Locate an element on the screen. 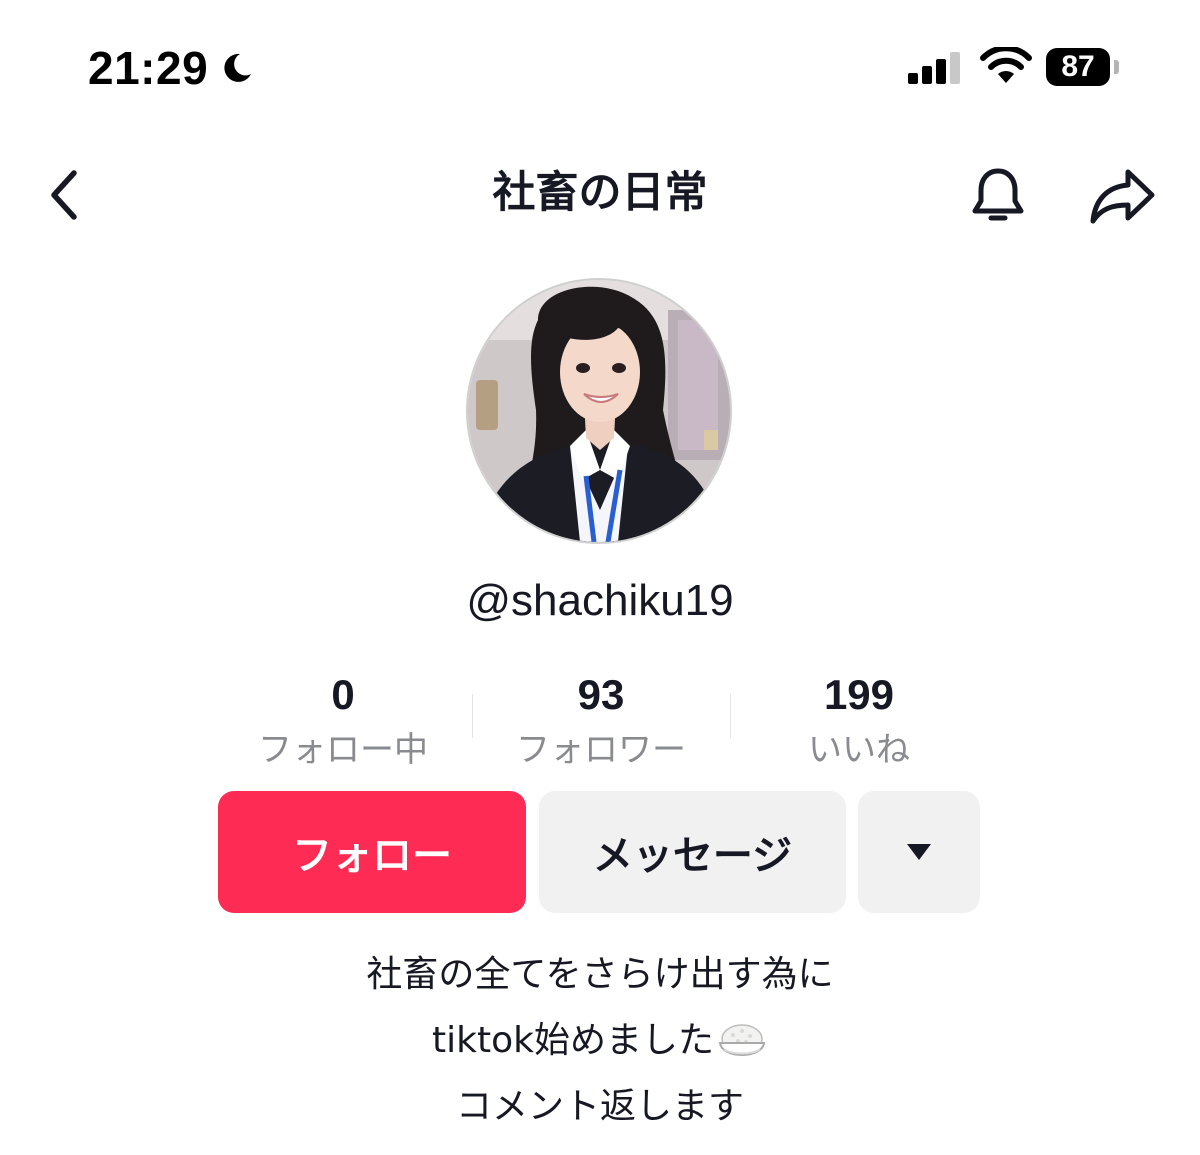  stat-value: 93 is located at coordinates (601, 694).